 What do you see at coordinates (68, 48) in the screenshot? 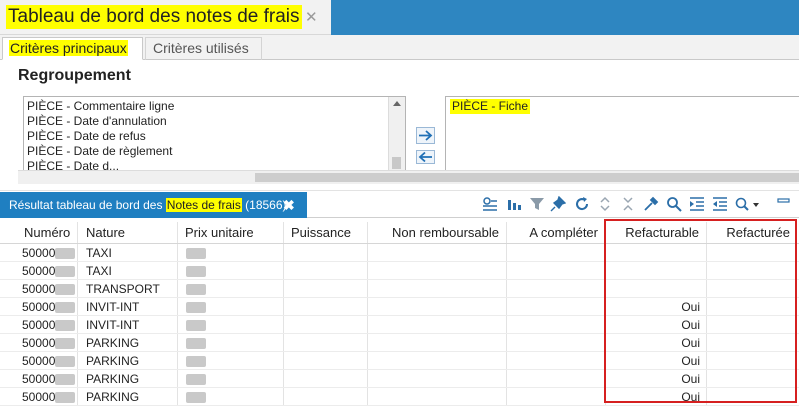
I see `tab-label: Critères principaux` at bounding box center [68, 48].